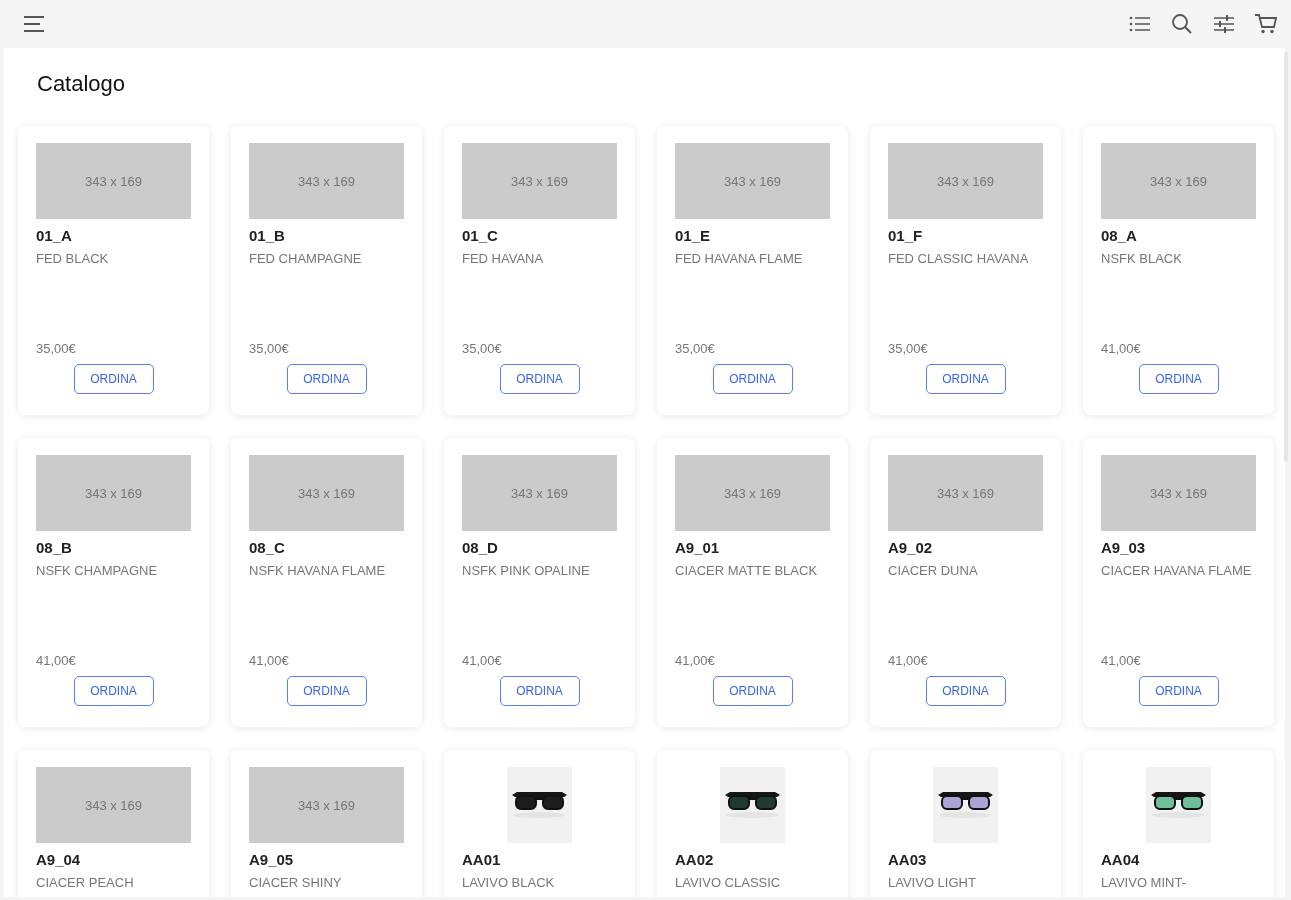  What do you see at coordinates (267, 547) in the screenshot?
I see `product-code: 08_C` at bounding box center [267, 547].